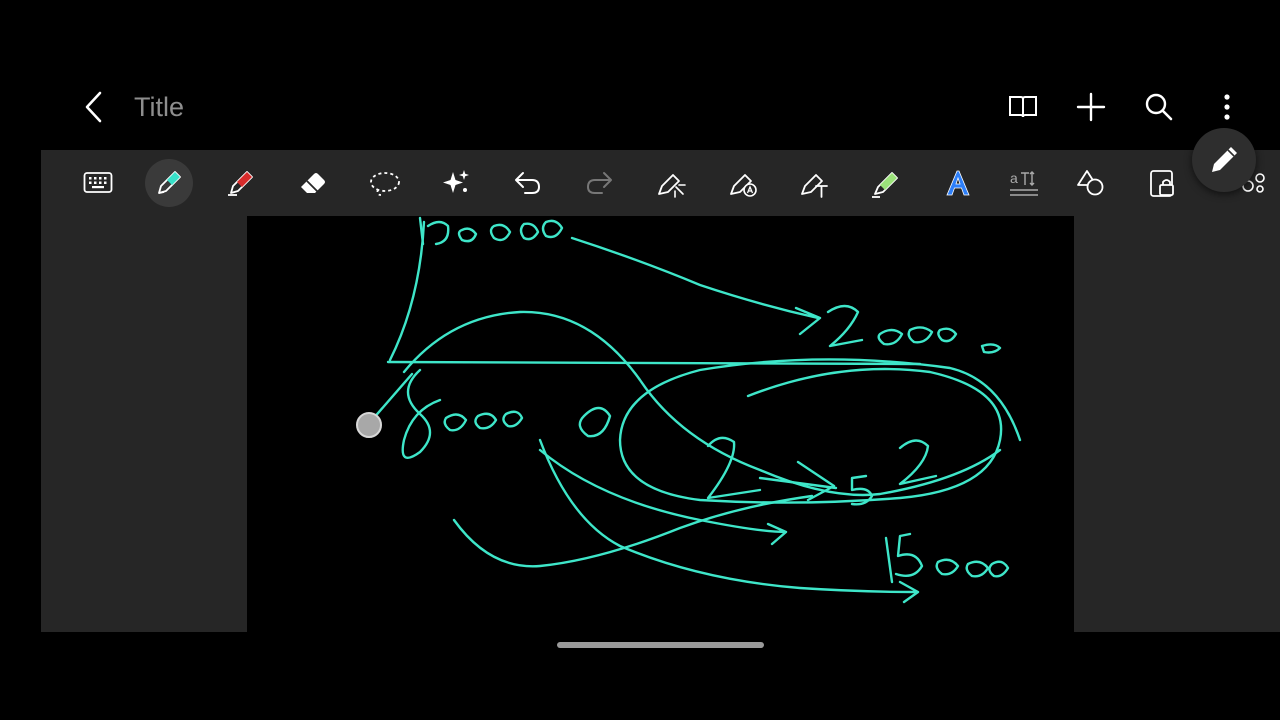 The width and height of the screenshot is (1280, 720). What do you see at coordinates (660, 645) in the screenshot?
I see `home-indicator` at bounding box center [660, 645].